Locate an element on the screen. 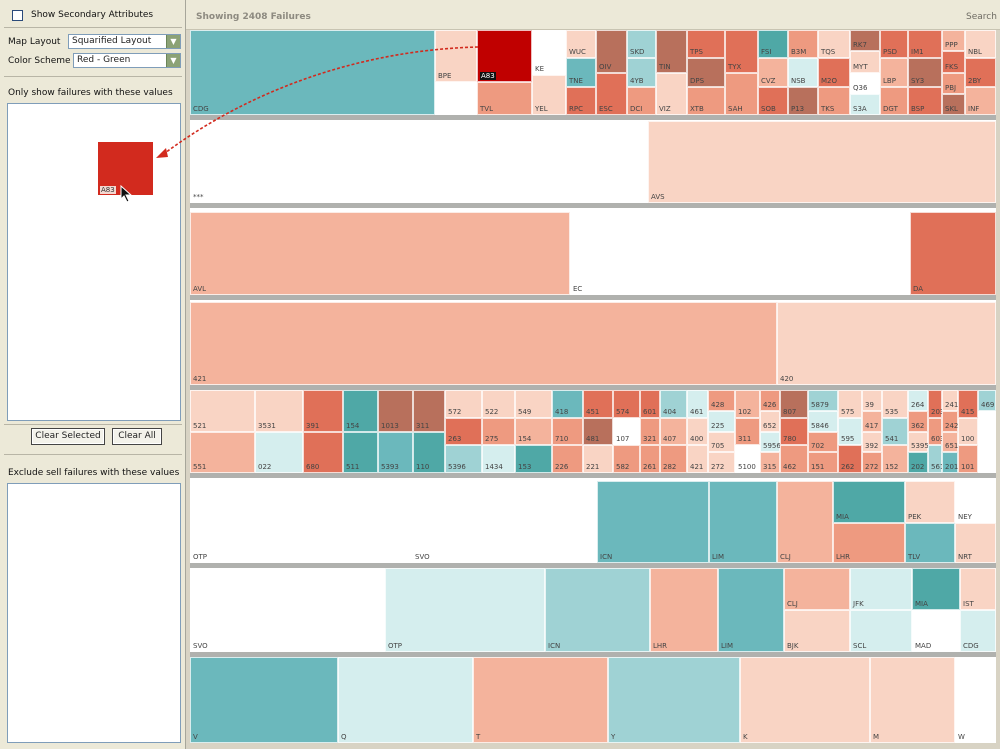 The image size is (1000, 749). treemap-cell: V is located at coordinates (264, 700).